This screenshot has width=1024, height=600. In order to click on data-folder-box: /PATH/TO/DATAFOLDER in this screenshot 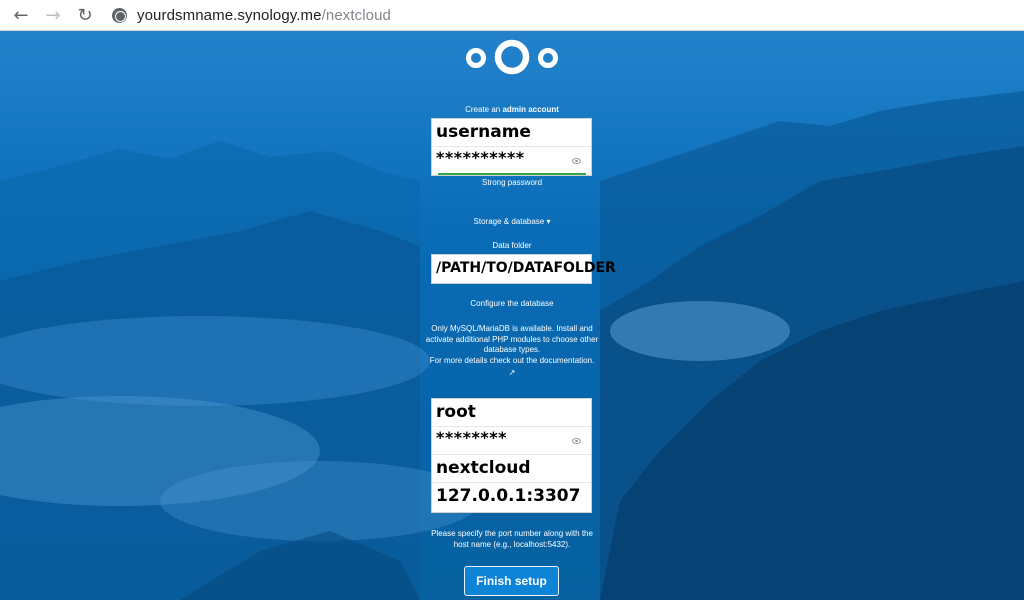, I will do `click(523, 269)`.